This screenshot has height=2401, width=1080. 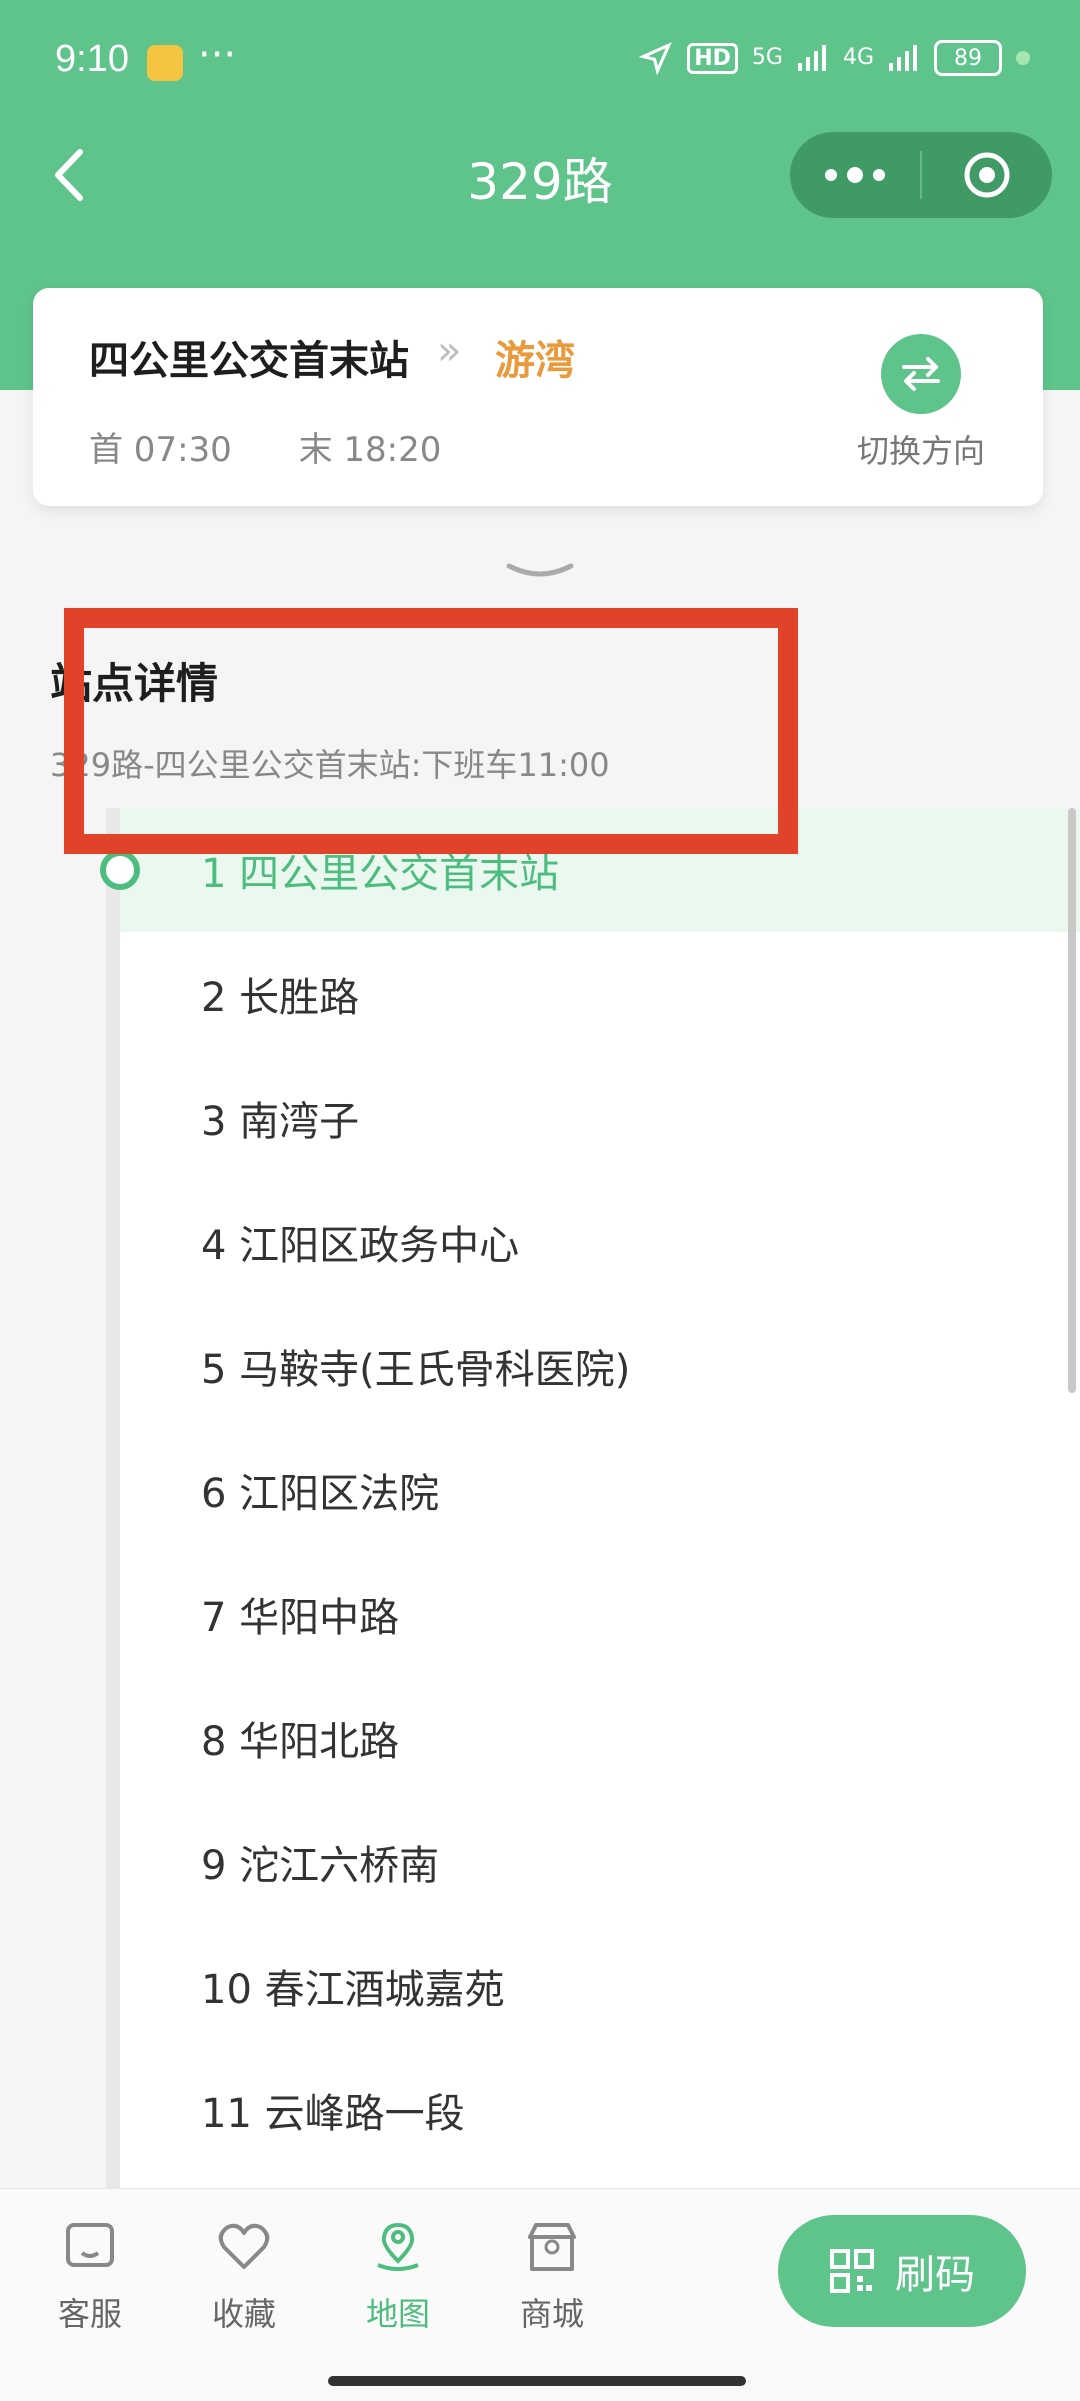 What do you see at coordinates (921, 175) in the screenshot?
I see `miniapp-capsule` at bounding box center [921, 175].